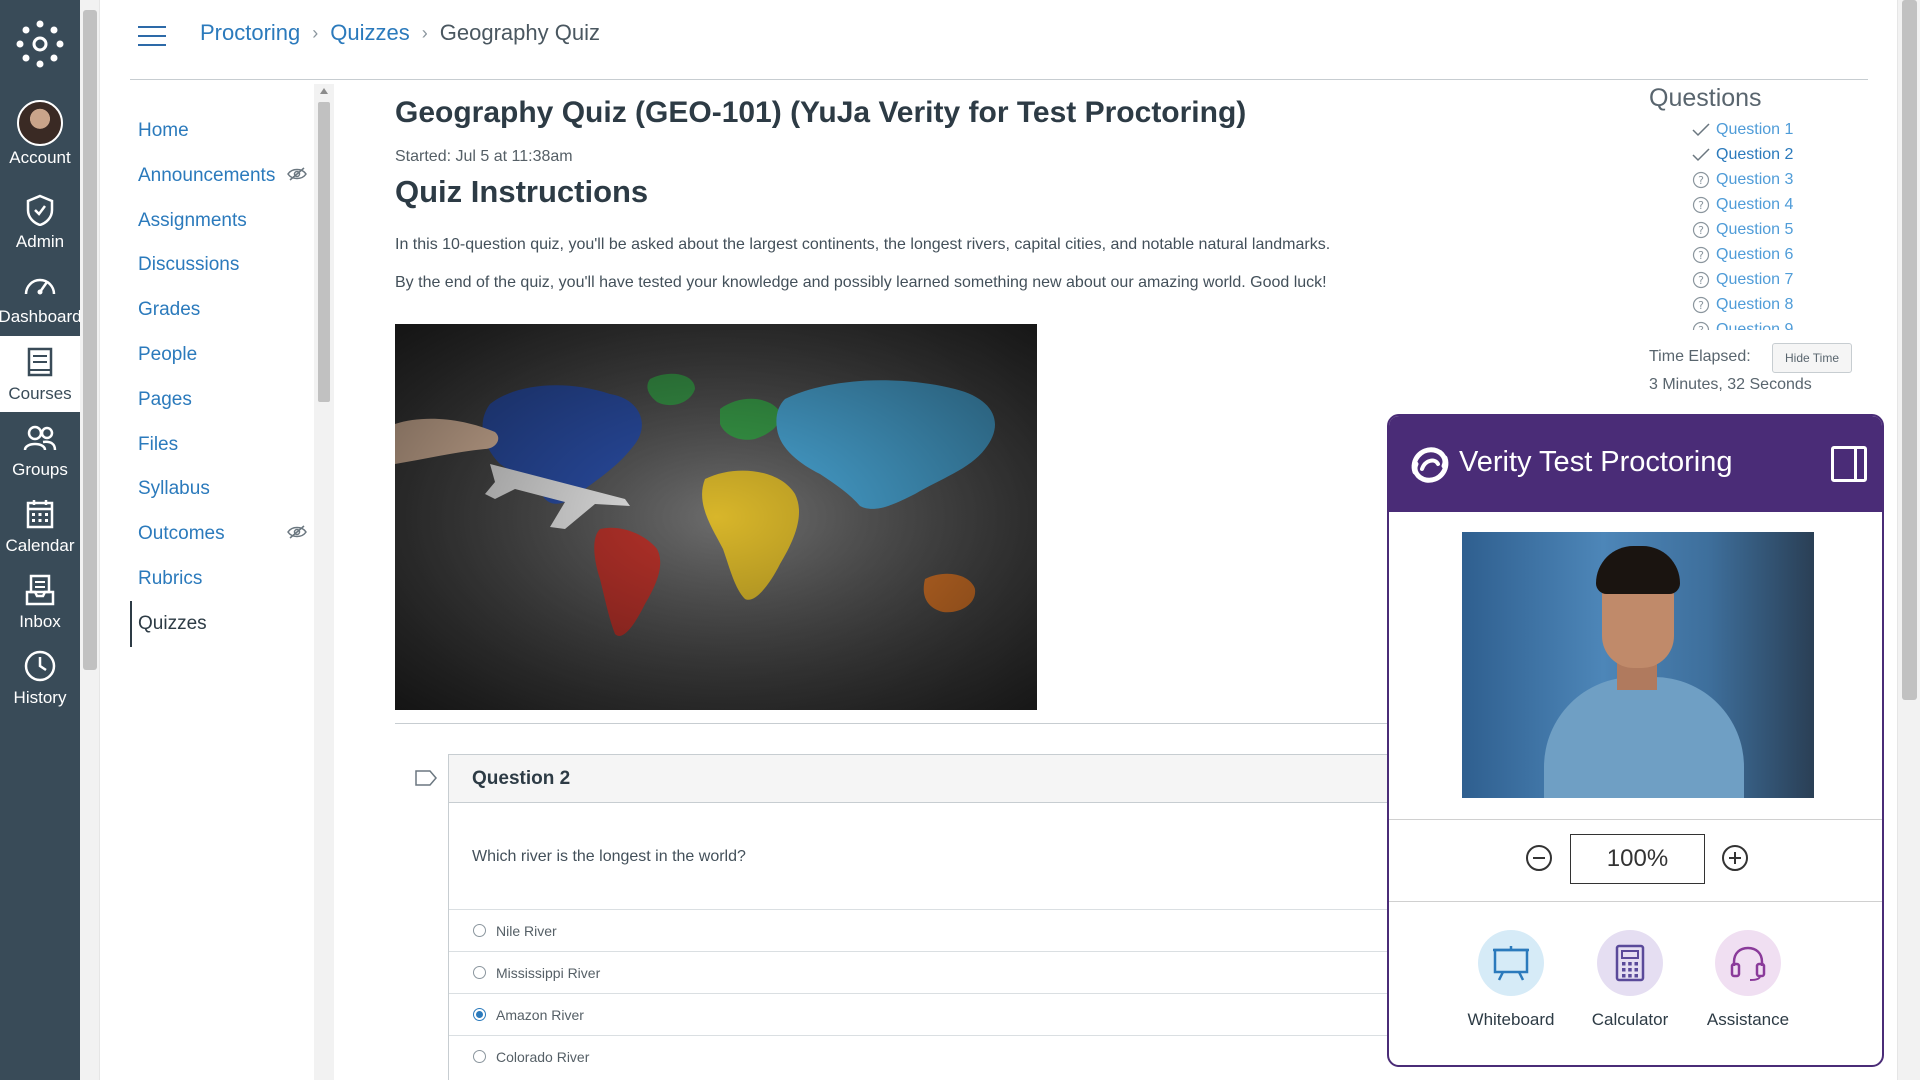 The height and width of the screenshot is (1080, 1920). Describe the element at coordinates (920, 1014) in the screenshot. I see `answer-option: Amazon River` at that location.